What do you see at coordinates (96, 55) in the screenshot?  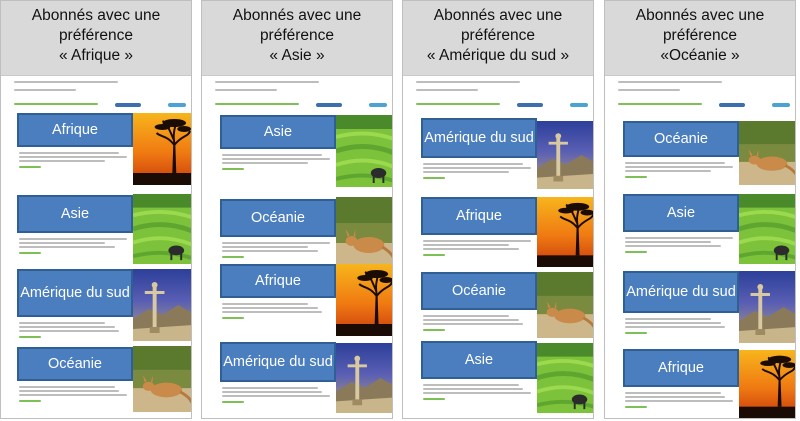 I see `panel-title-line: « Afrique »` at bounding box center [96, 55].